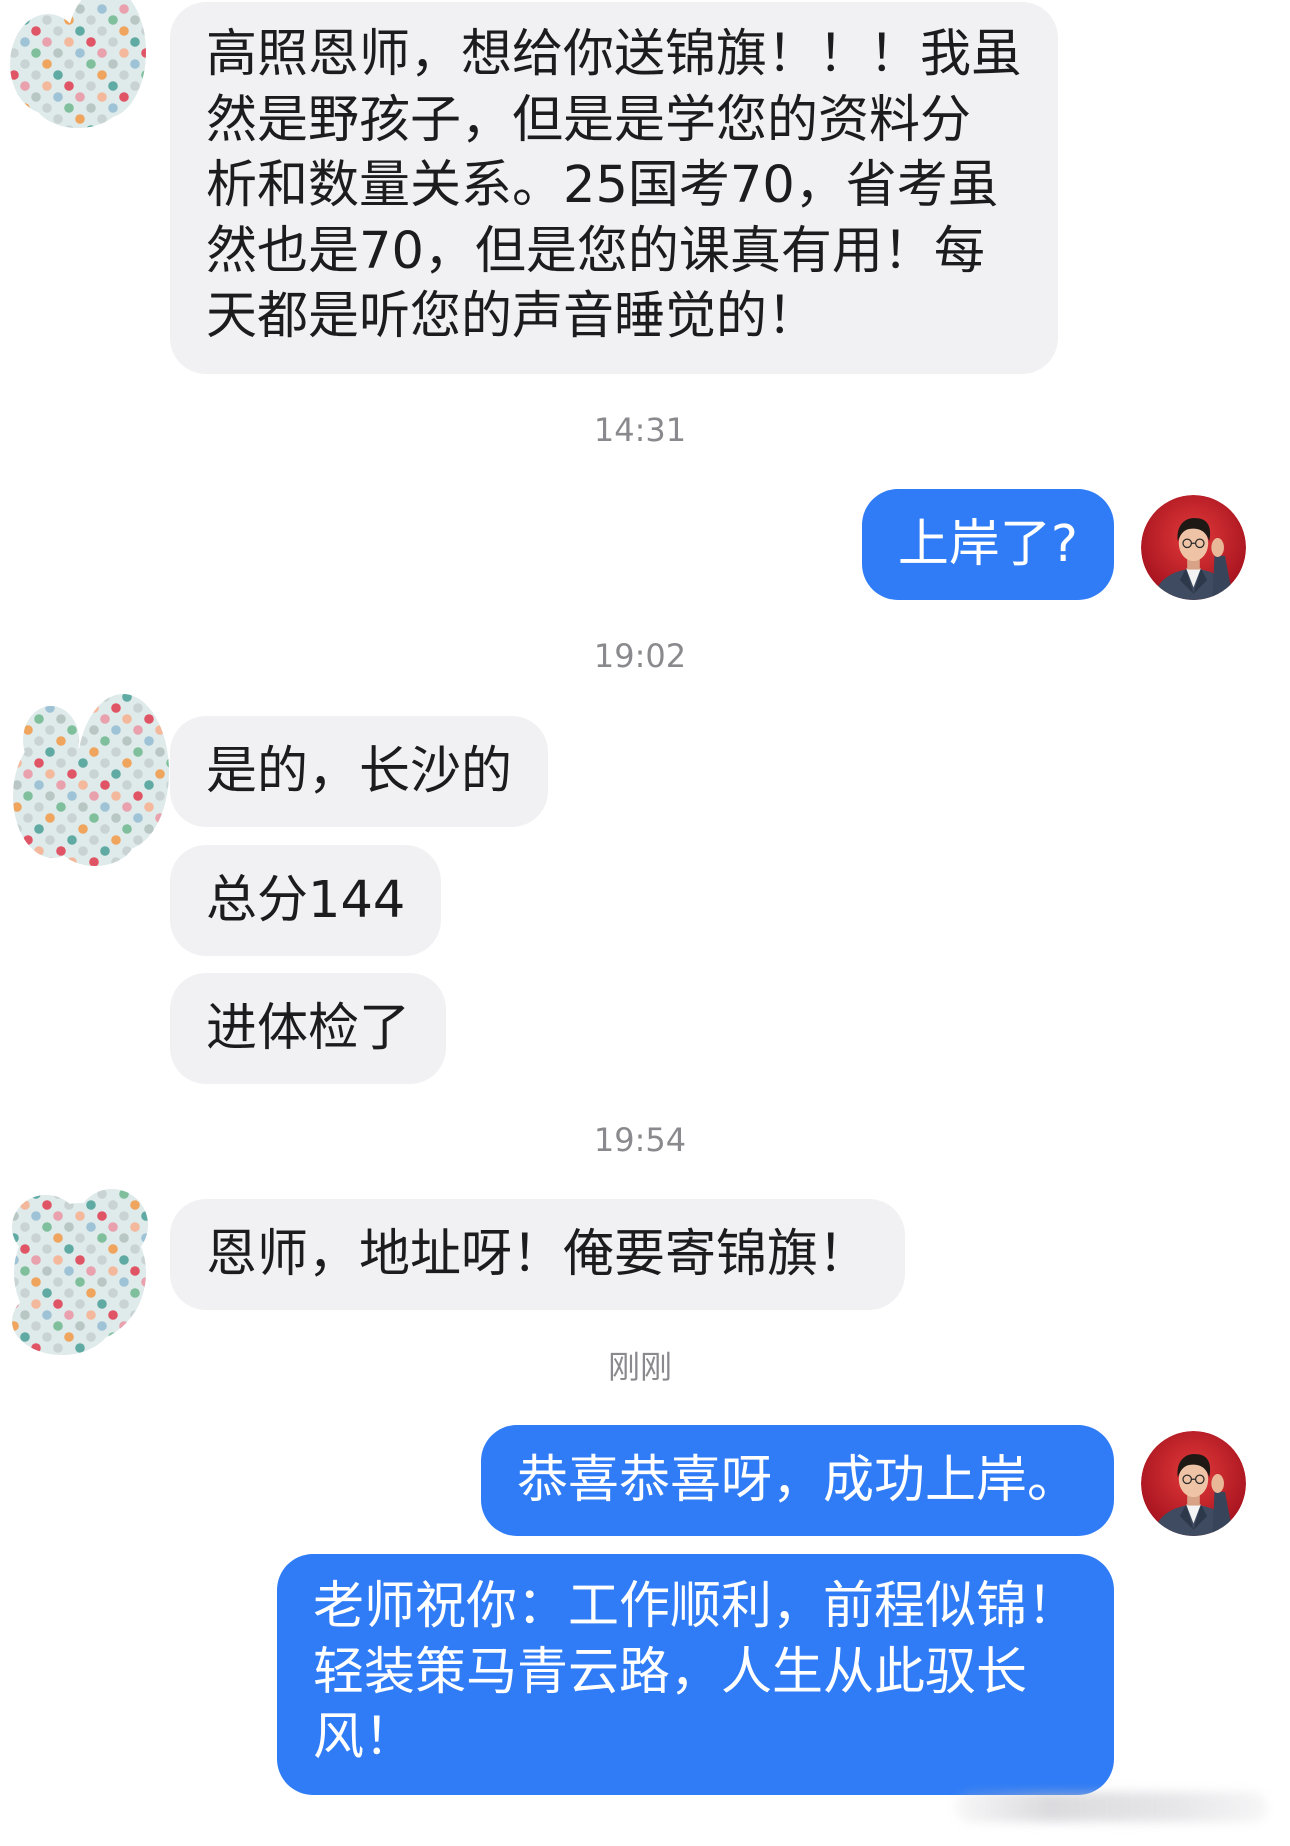  I want to click on message-text-line: 上岸了?, so click(987, 544).